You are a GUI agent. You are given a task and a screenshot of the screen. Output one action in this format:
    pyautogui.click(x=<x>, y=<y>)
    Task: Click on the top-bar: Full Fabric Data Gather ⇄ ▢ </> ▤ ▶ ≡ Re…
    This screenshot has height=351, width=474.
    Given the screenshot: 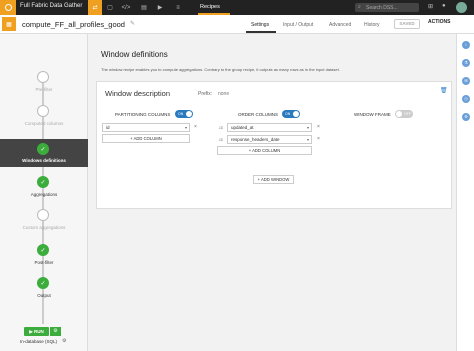 What is the action you would take?
    pyautogui.click(x=237, y=7)
    